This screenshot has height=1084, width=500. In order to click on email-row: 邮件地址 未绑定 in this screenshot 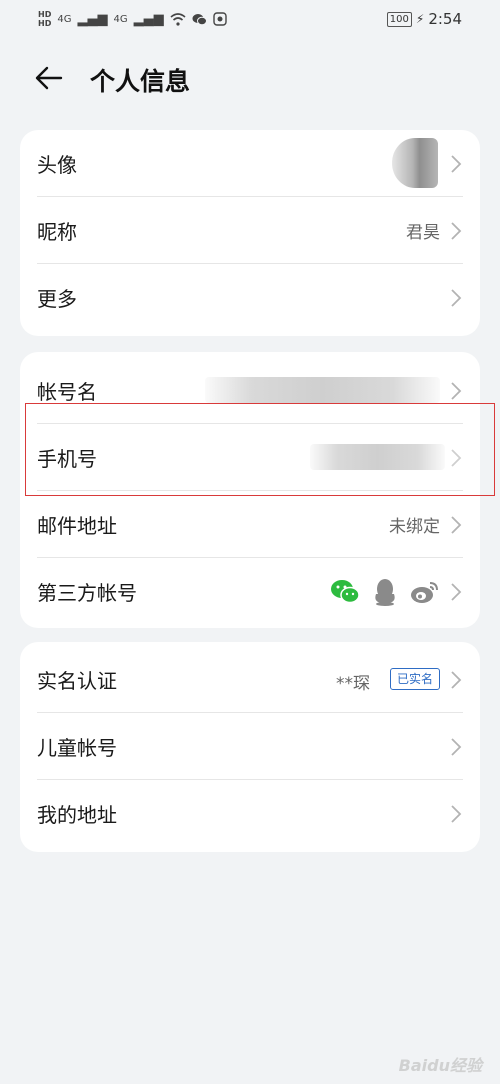, I will do `click(250, 524)`.